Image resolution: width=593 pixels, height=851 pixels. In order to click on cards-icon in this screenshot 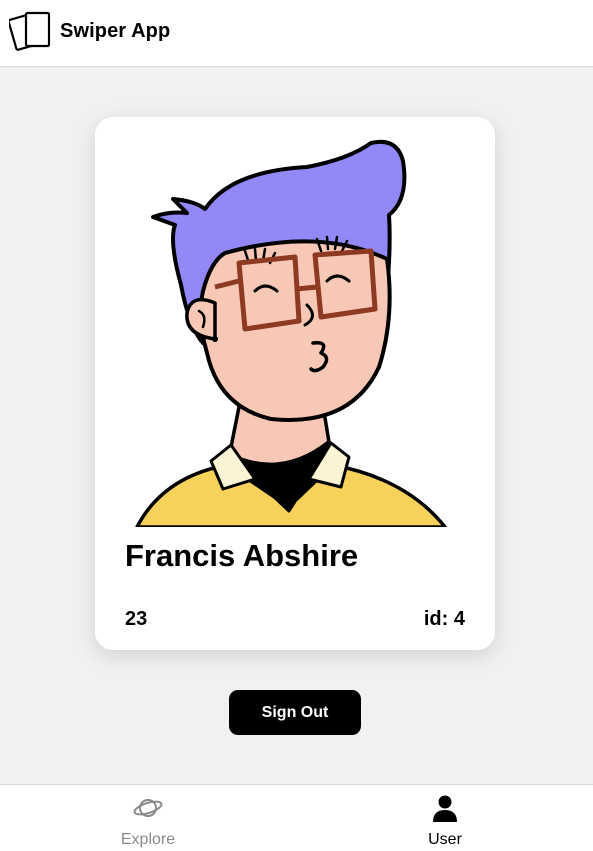, I will do `click(30, 31)`.